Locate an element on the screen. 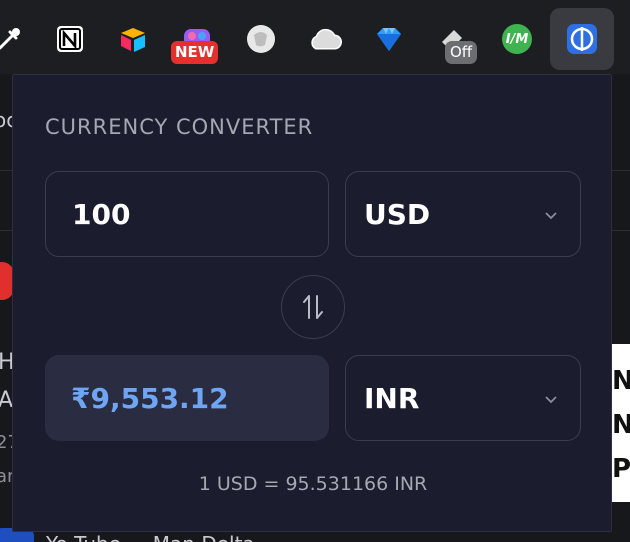  diamond-icon is located at coordinates (389, 39).